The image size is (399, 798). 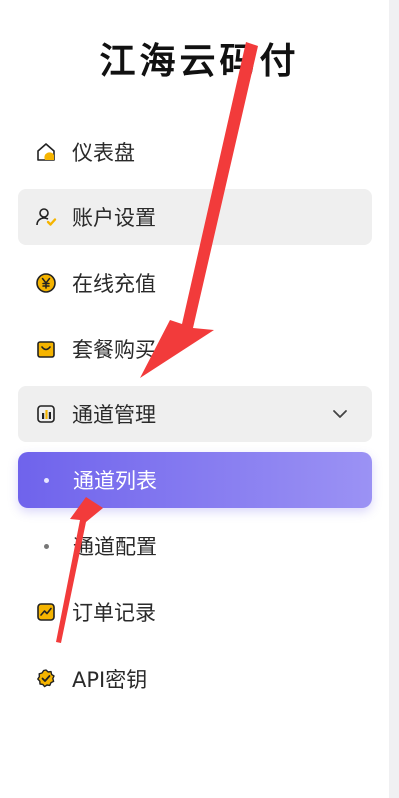 I want to click on submenu-label-channel-list: 通道列表, so click(x=115, y=481).